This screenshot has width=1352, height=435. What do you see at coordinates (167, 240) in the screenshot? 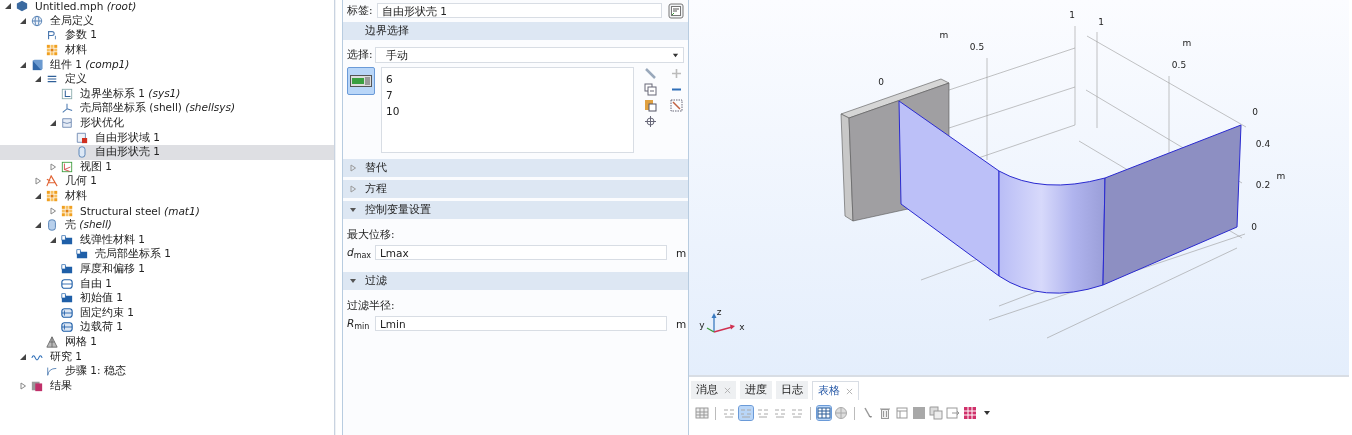
I see `tree-item: 线弹性材料 1` at bounding box center [167, 240].